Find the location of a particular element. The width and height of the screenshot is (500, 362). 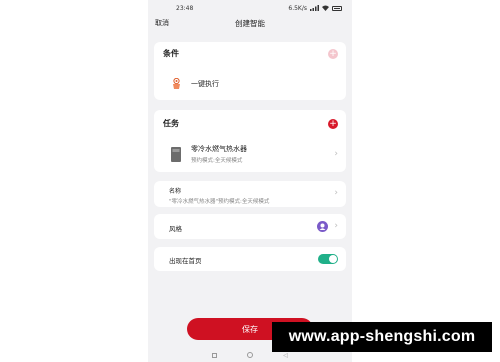

home-card: 出现在首页 is located at coordinates (250, 259).